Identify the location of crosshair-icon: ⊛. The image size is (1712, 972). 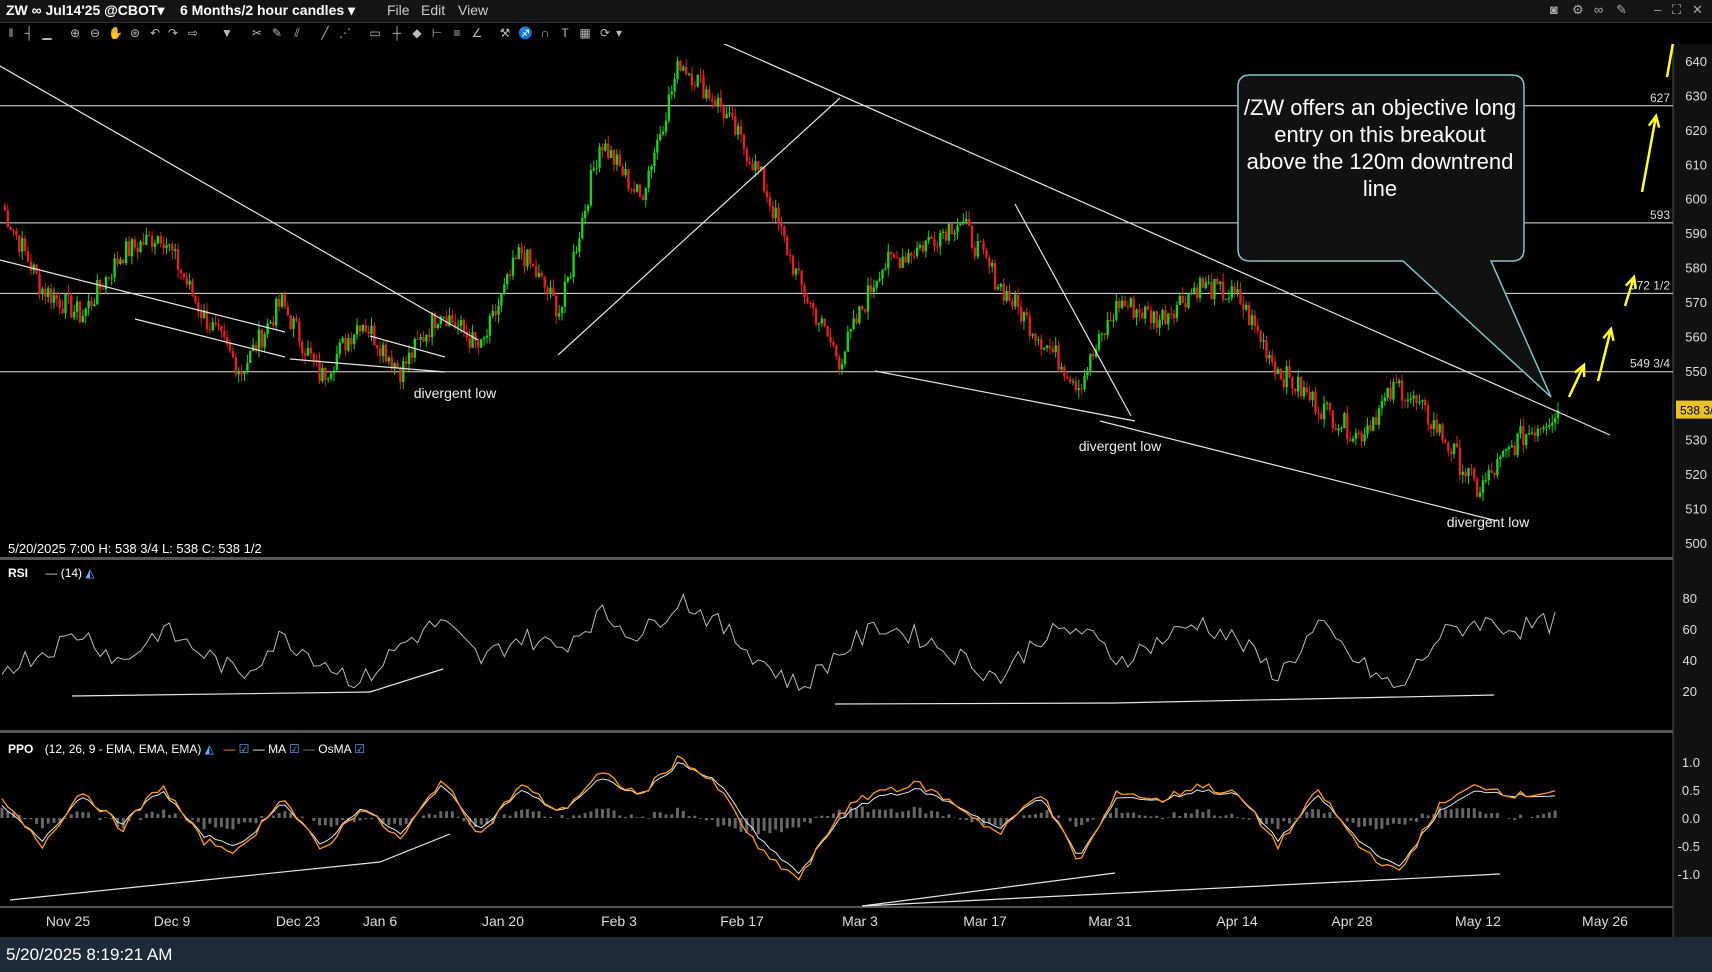
(135, 33).